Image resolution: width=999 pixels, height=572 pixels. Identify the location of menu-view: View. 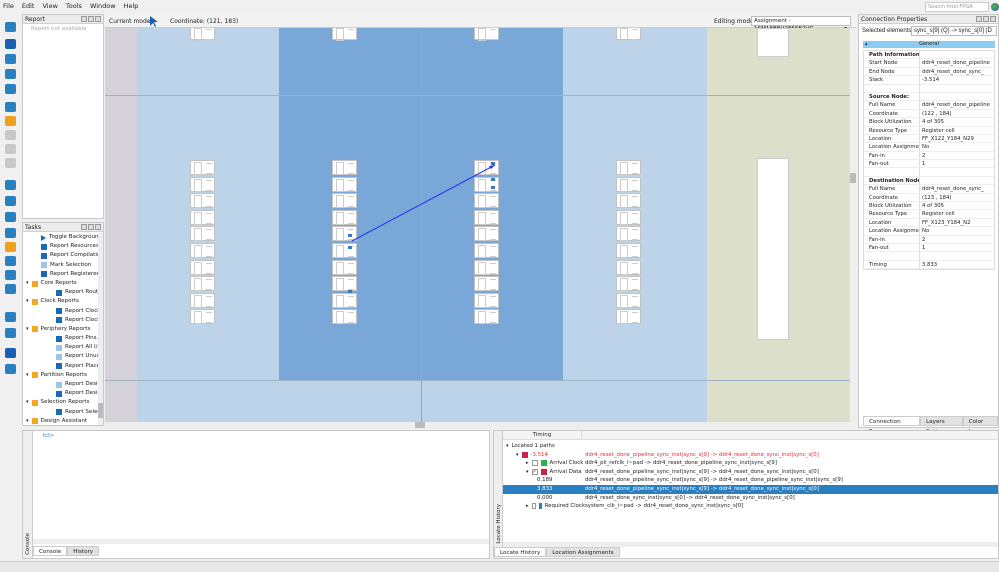
(49, 6).